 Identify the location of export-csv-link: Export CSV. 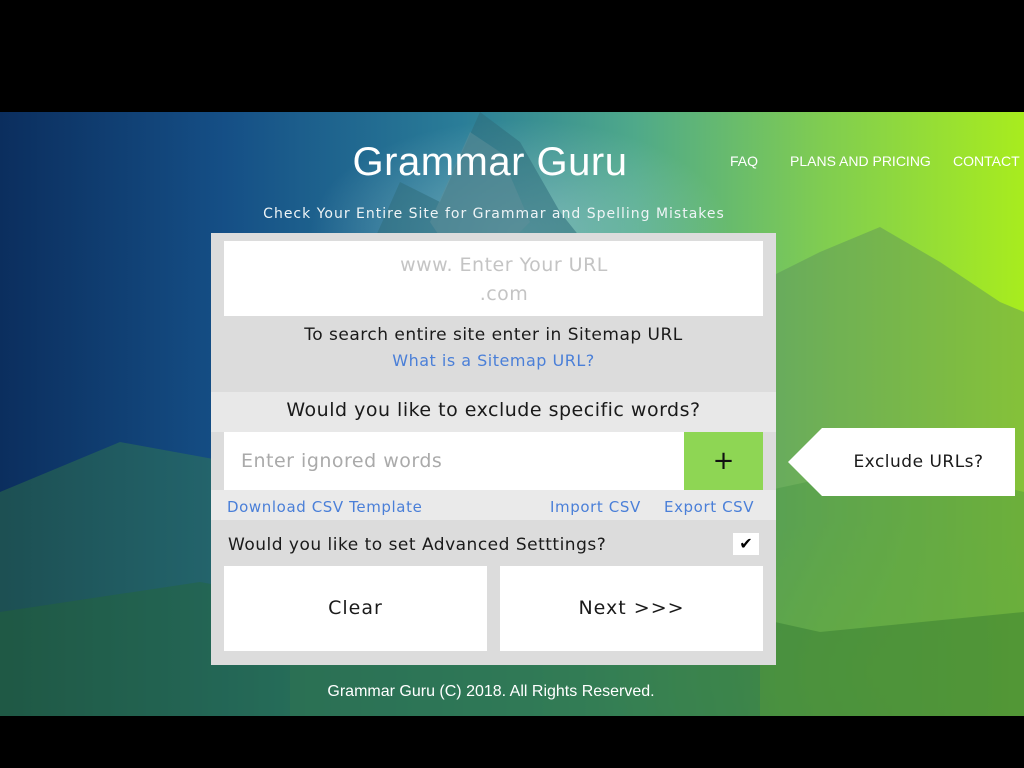
(709, 507).